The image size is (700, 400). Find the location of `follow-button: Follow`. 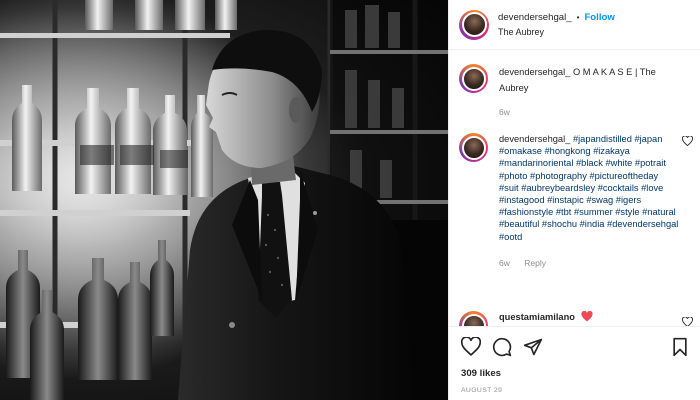

follow-button: Follow is located at coordinates (599, 17).